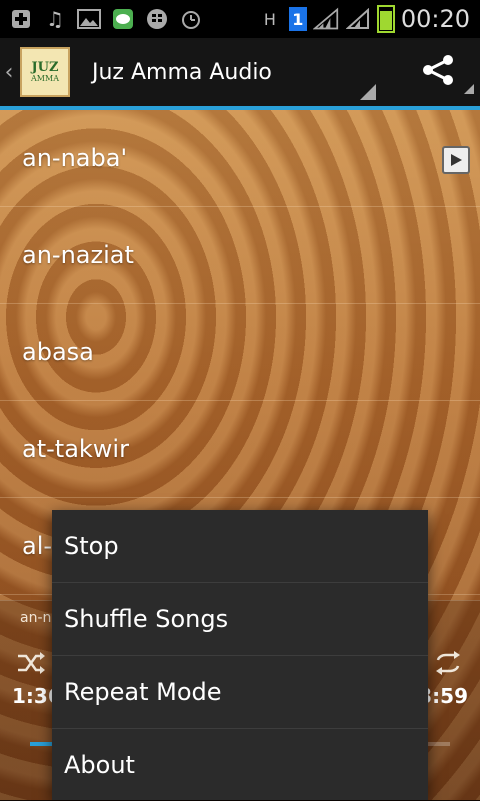 The height and width of the screenshot is (801, 480). Describe the element at coordinates (89, 19) in the screenshot. I see `image-icon` at that location.